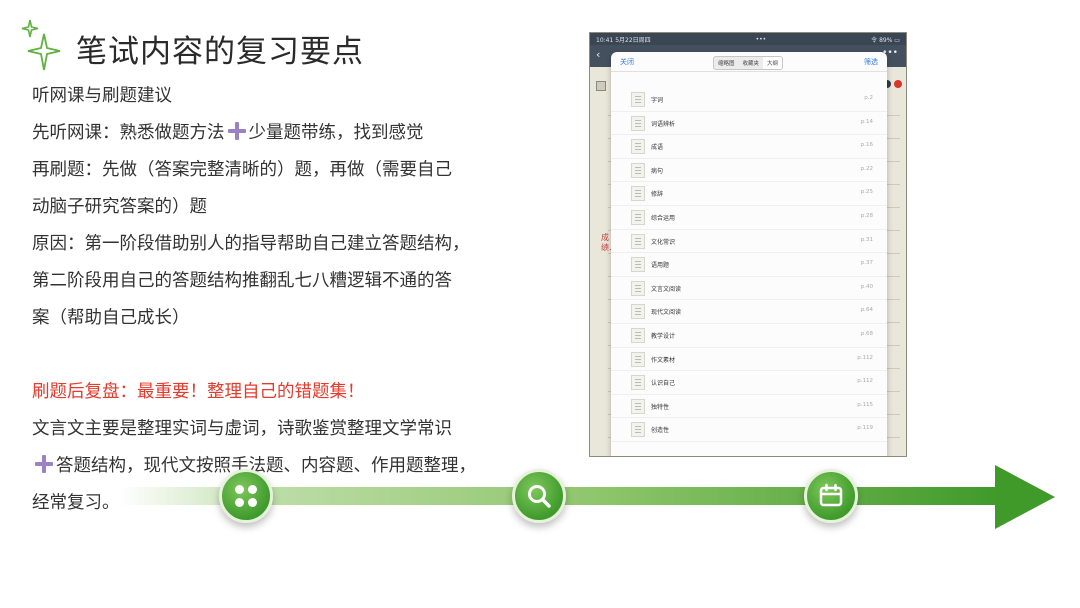 Image resolution: width=1080 pixels, height=608 pixels. I want to click on outline-item-page: p.31, so click(866, 239).